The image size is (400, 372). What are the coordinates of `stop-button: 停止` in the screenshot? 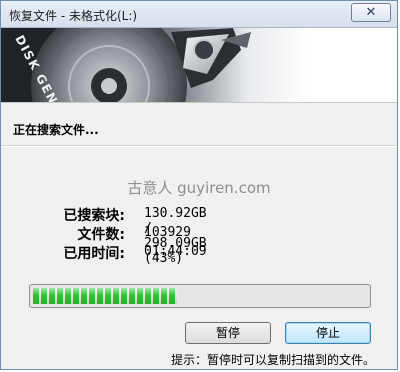 It's located at (328, 333).